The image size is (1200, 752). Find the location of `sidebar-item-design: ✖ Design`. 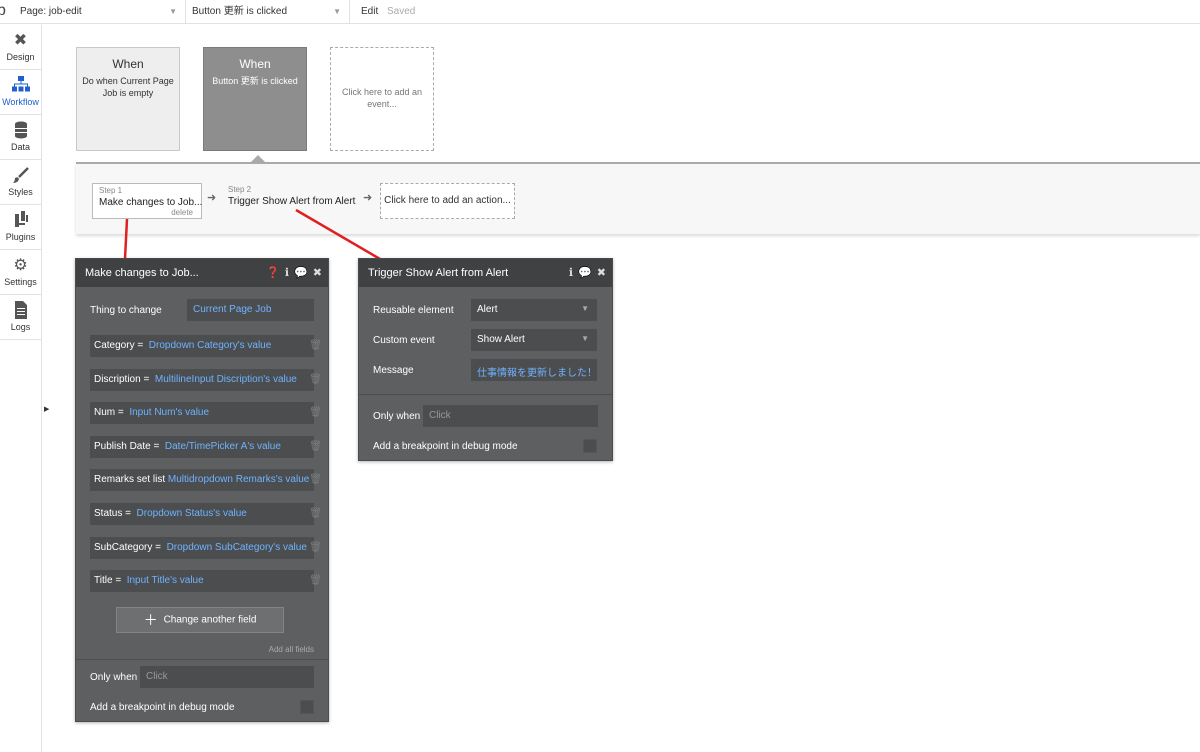

sidebar-item-design: ✖ Design is located at coordinates (20, 47).